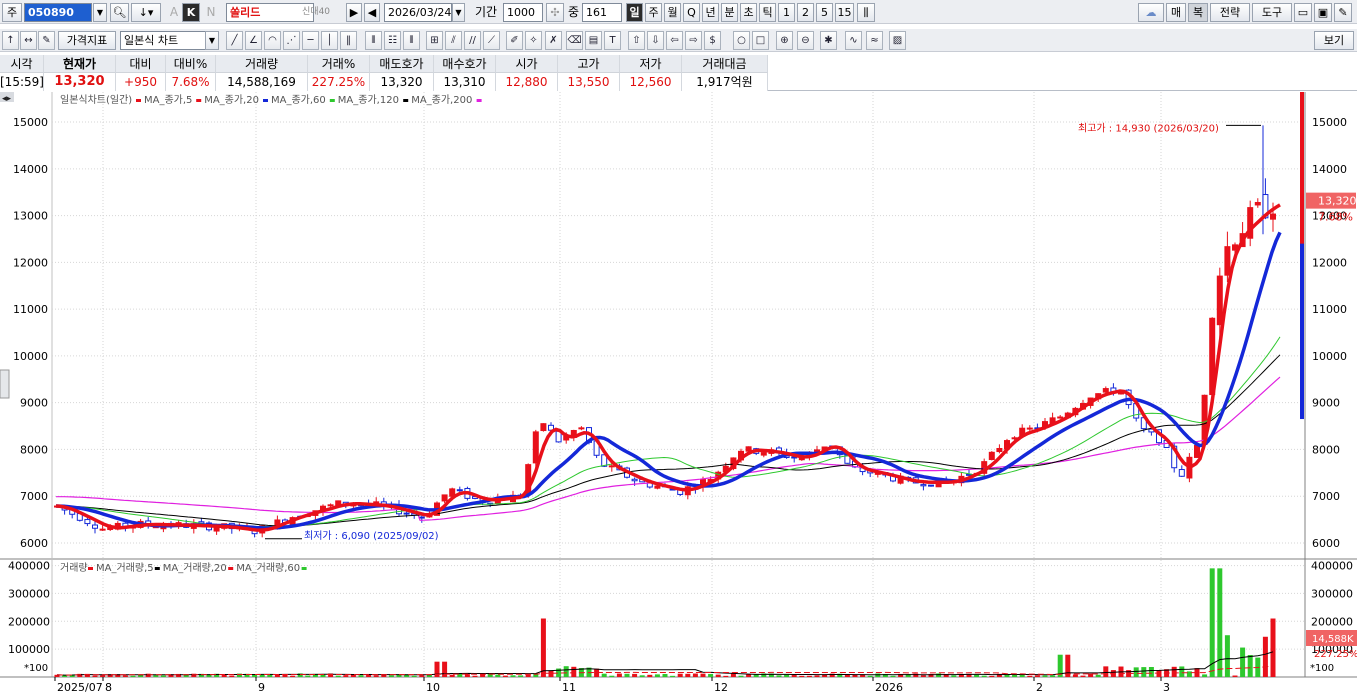 The image size is (1357, 695). Describe the element at coordinates (555, 12) in the screenshot. I see `crosshair-icon: ✣` at that location.